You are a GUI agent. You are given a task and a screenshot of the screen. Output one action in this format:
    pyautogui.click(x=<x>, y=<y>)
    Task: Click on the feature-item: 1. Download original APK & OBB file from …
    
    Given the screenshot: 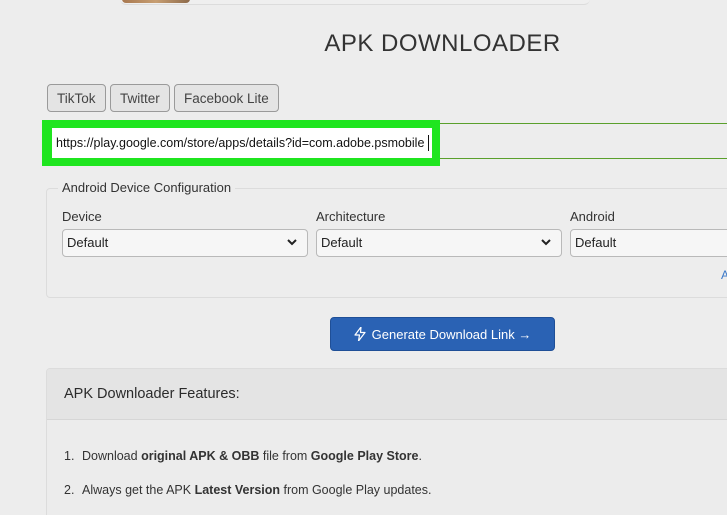 What is the action you would take?
    pyautogui.click(x=243, y=456)
    